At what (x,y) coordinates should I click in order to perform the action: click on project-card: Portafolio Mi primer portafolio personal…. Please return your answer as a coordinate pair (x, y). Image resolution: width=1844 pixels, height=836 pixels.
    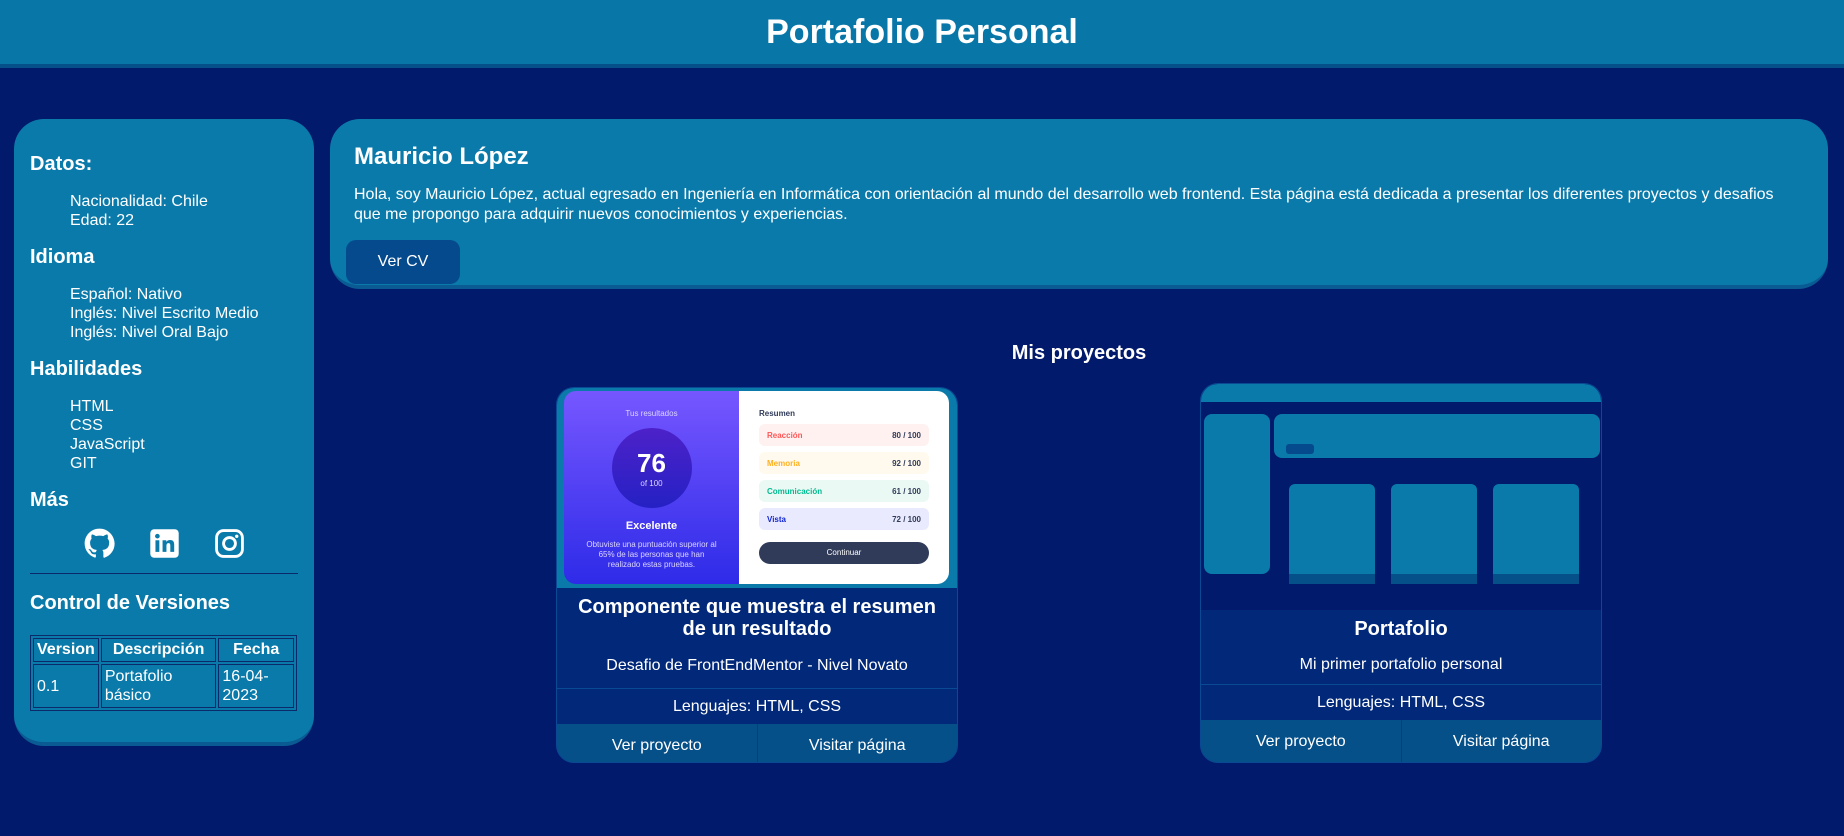
    Looking at the image, I should click on (1401, 573).